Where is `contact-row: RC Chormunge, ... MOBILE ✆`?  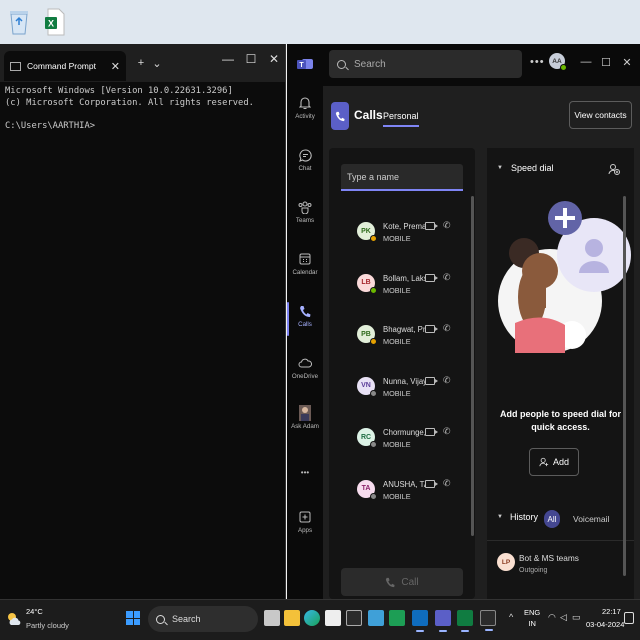
contact-row: RC Chormunge, ... MOBILE ✆ is located at coordinates (402, 442).